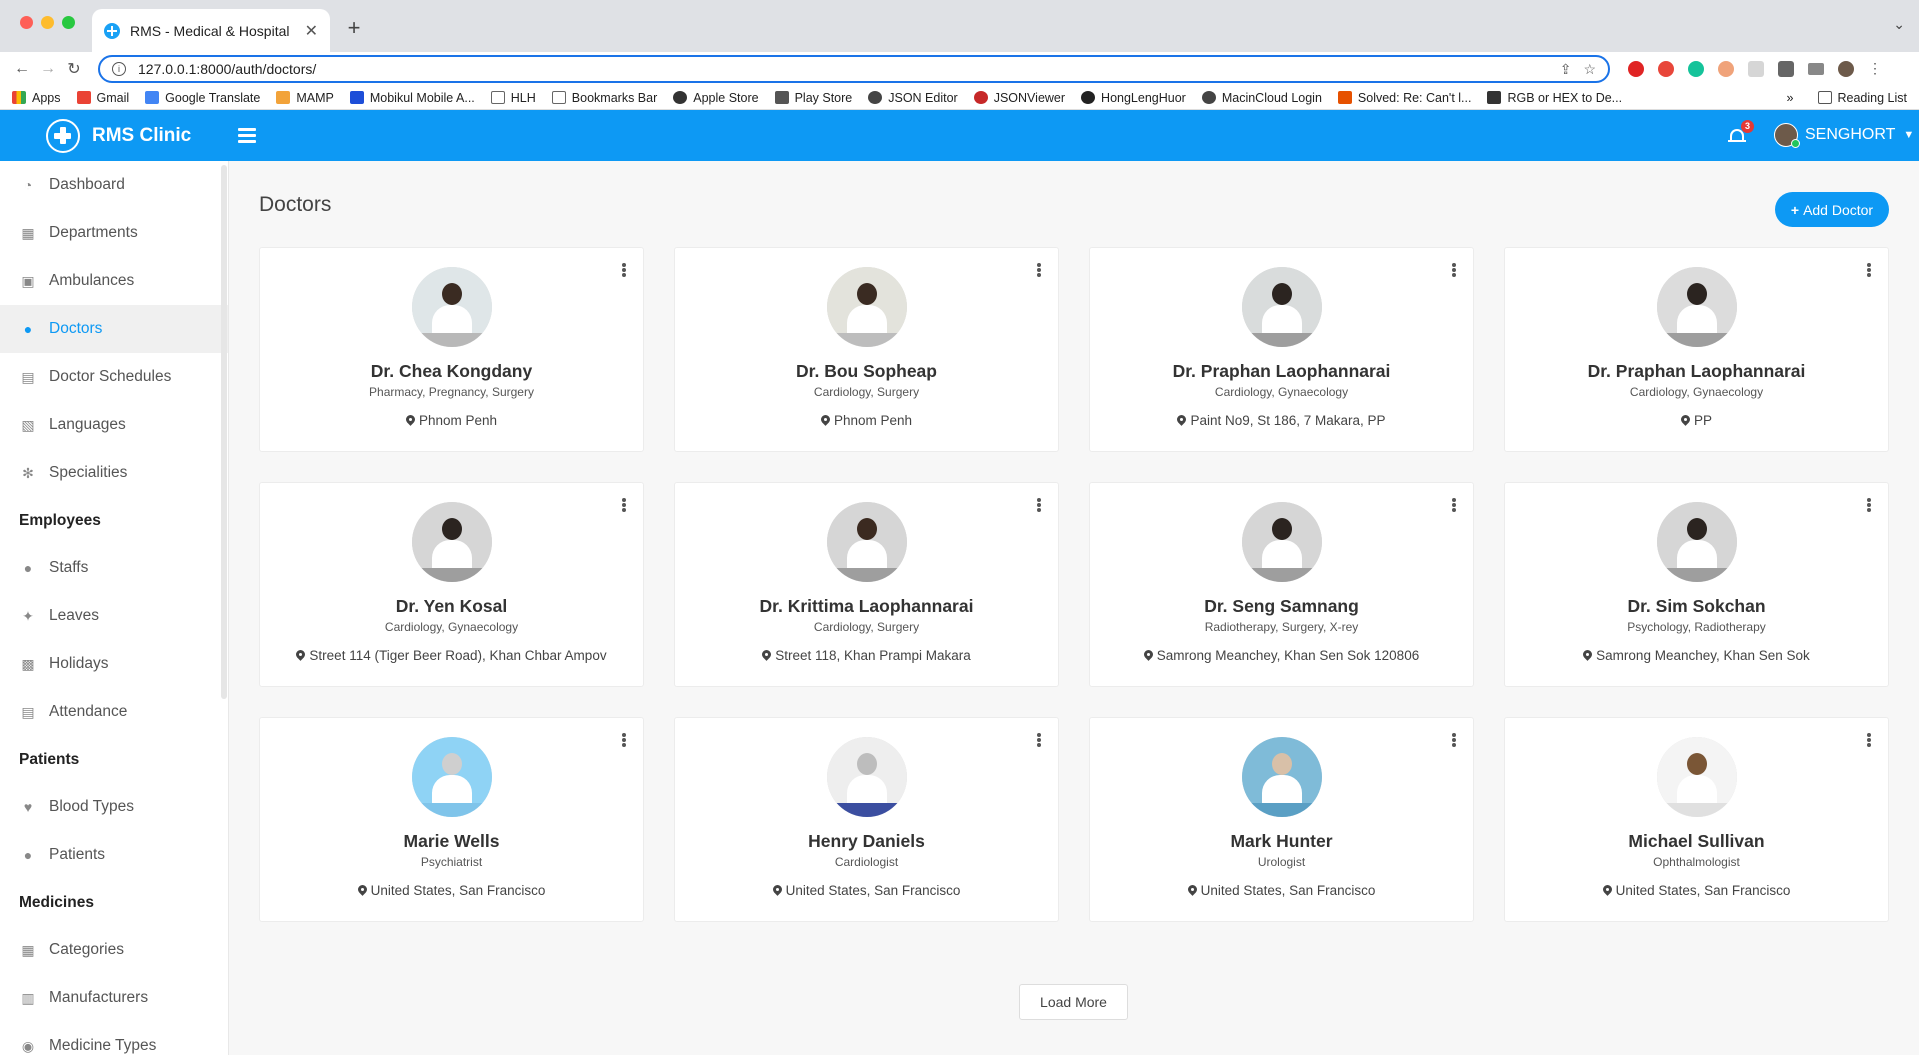  What do you see at coordinates (604, 98) in the screenshot?
I see `bookmark-item: Bookmarks Bar` at bounding box center [604, 98].